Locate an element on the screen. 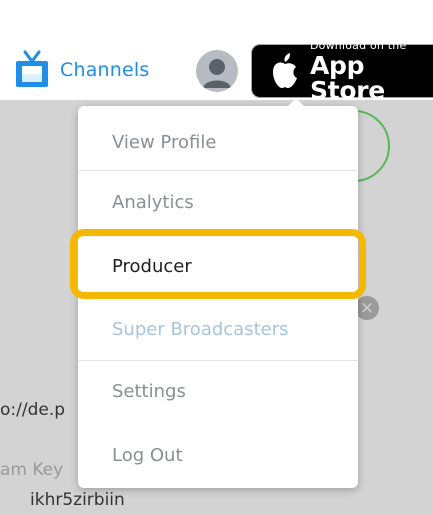 The width and height of the screenshot is (433, 515). channels-link: Channels is located at coordinates (82, 70).